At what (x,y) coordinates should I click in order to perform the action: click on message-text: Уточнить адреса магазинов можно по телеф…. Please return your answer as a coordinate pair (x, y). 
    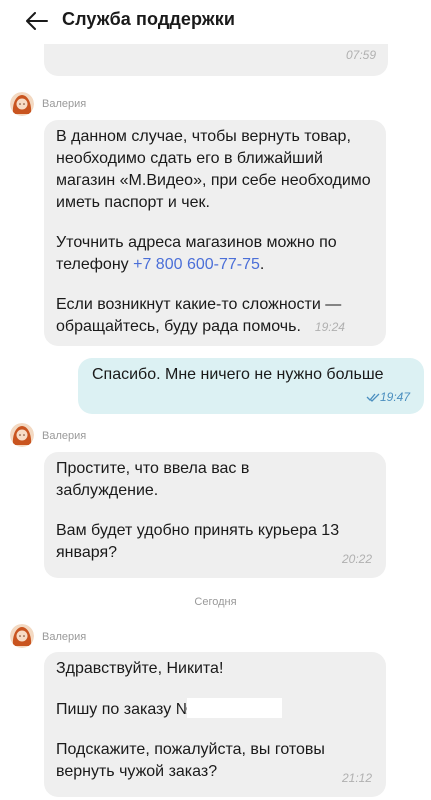
    Looking at the image, I should click on (196, 253).